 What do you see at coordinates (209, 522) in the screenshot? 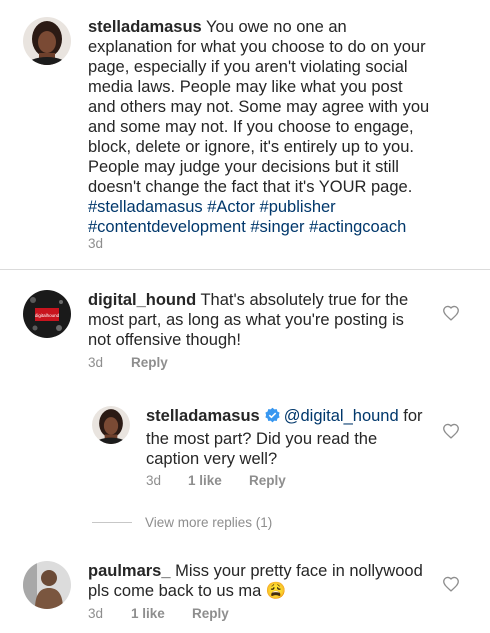
I see `view-more-replies-label: View more replies (1)` at bounding box center [209, 522].